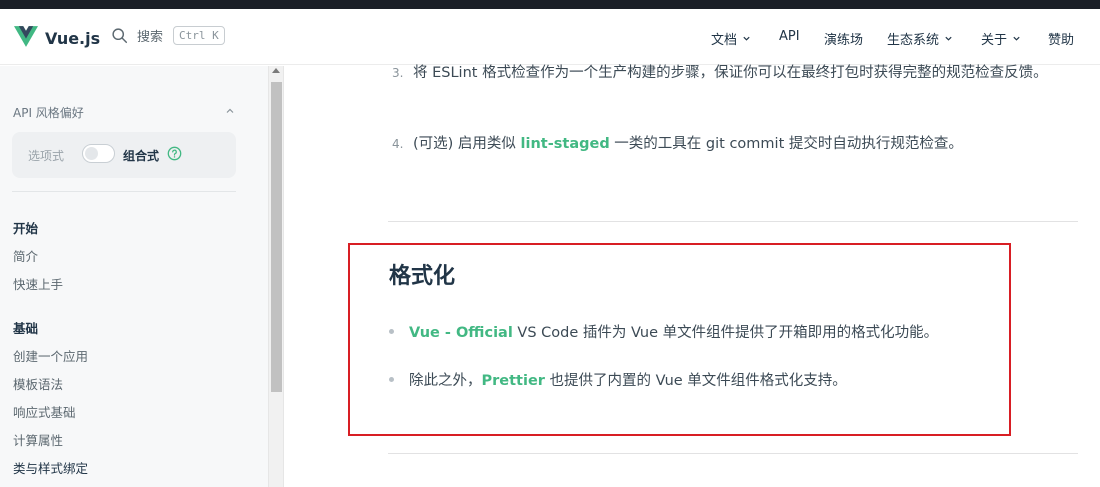 This screenshot has height=487, width=1100. I want to click on options-api-label: 选项式, so click(46, 155).